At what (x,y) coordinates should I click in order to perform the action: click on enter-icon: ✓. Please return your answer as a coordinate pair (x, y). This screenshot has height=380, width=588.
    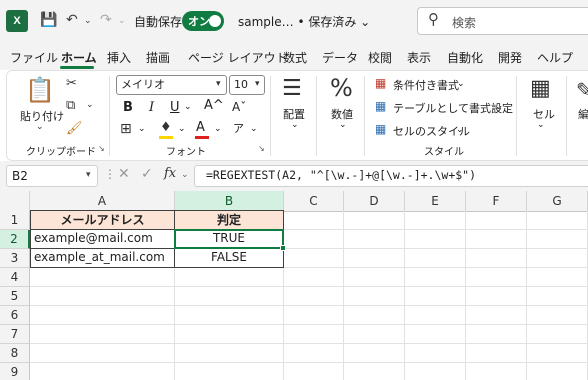
    Looking at the image, I should click on (147, 174).